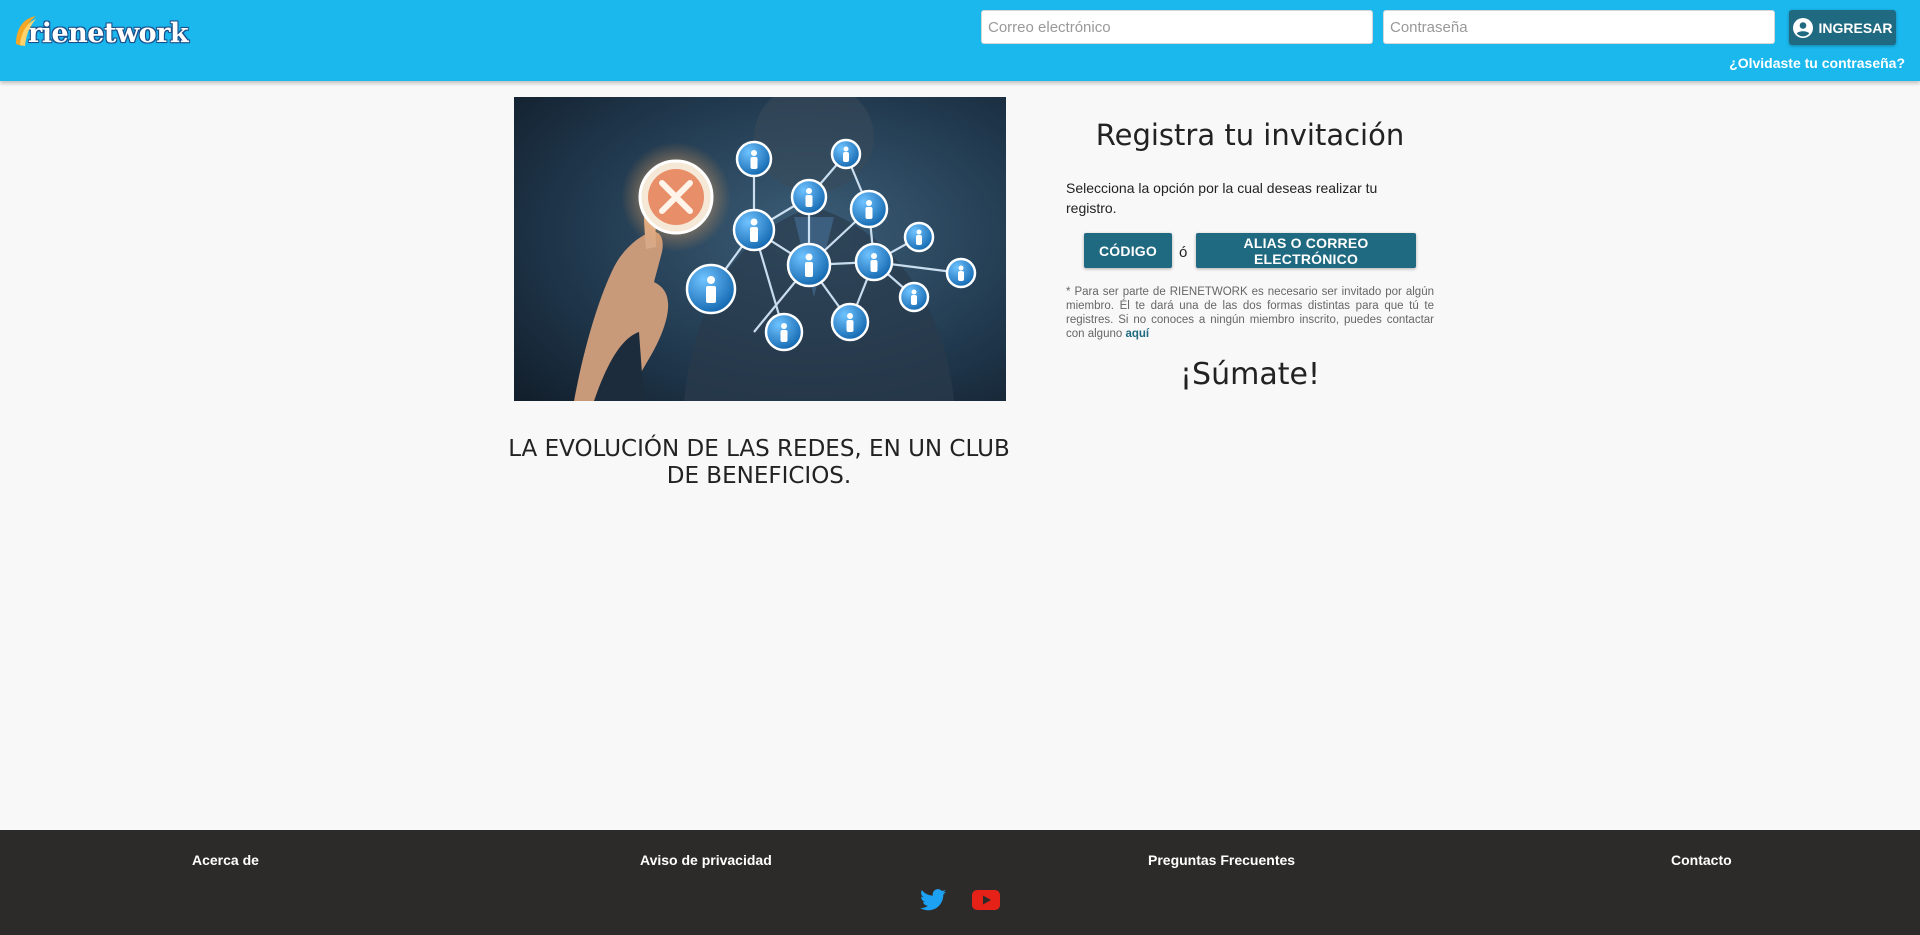  What do you see at coordinates (1183, 252) in the screenshot?
I see `or-separator: ó` at bounding box center [1183, 252].